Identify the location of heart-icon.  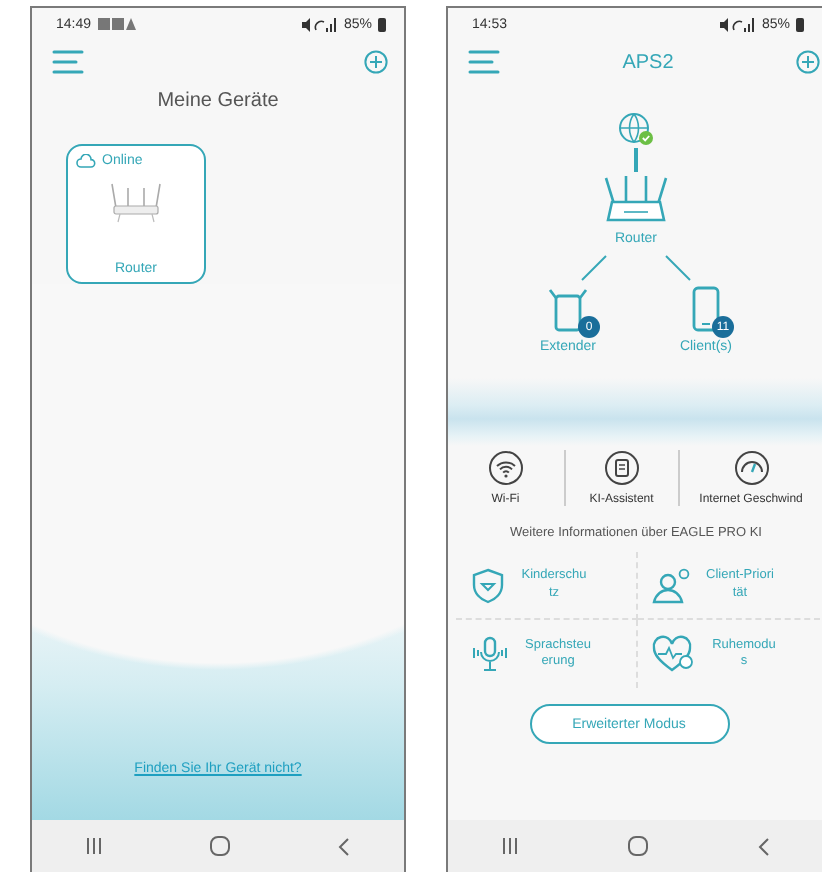
(674, 654).